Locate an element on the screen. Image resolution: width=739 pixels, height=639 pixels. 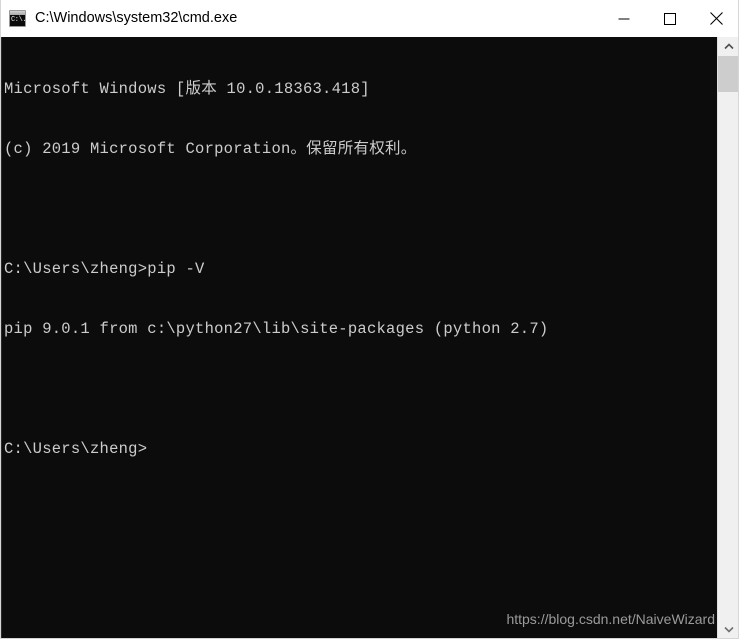
chevron-down-icon is located at coordinates (729, 629).